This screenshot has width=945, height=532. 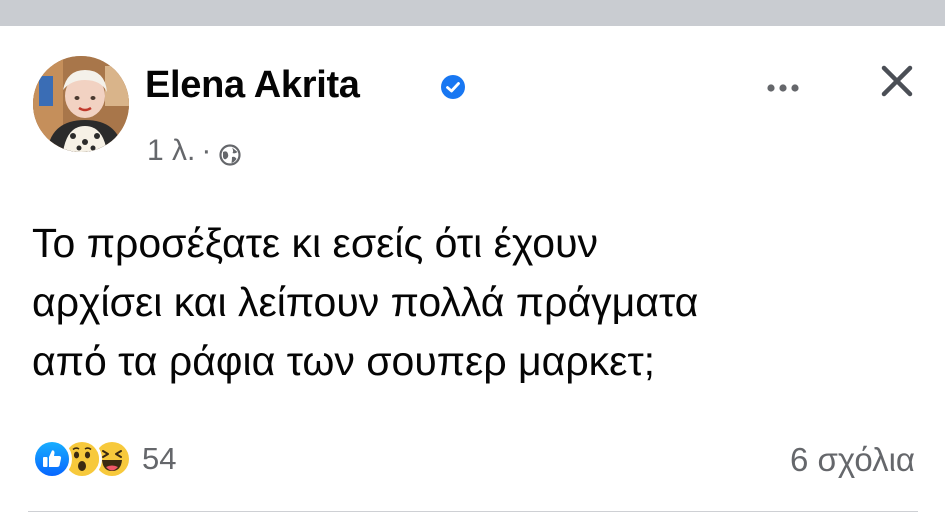 I want to click on avatar, so click(x=81, y=104).